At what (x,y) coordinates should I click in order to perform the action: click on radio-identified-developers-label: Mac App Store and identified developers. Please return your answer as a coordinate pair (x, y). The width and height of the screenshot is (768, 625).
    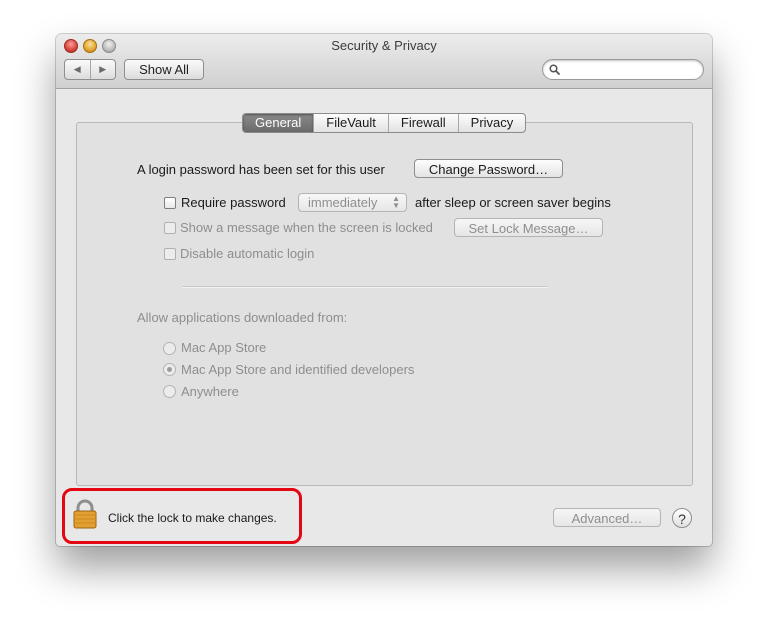
    Looking at the image, I should click on (298, 369).